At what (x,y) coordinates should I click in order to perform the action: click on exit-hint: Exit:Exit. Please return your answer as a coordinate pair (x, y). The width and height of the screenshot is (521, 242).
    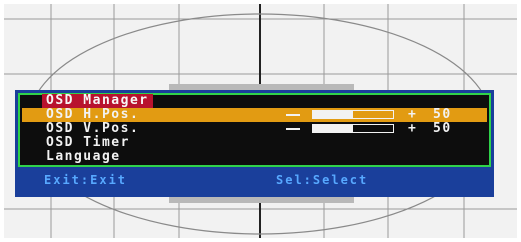
    Looking at the image, I should click on (85, 180).